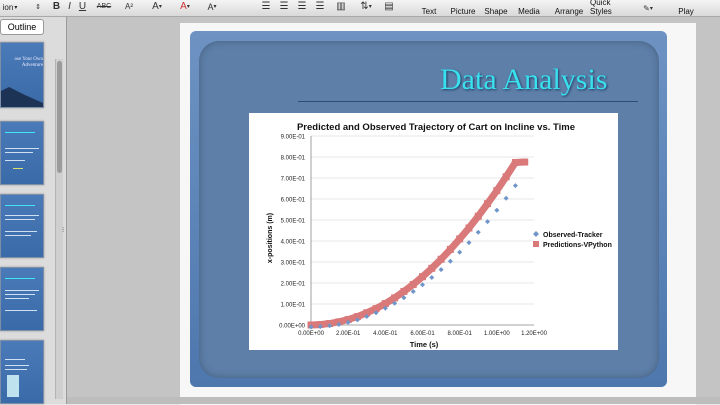  I want to click on text-effects-button: A▾, so click(157, 6).